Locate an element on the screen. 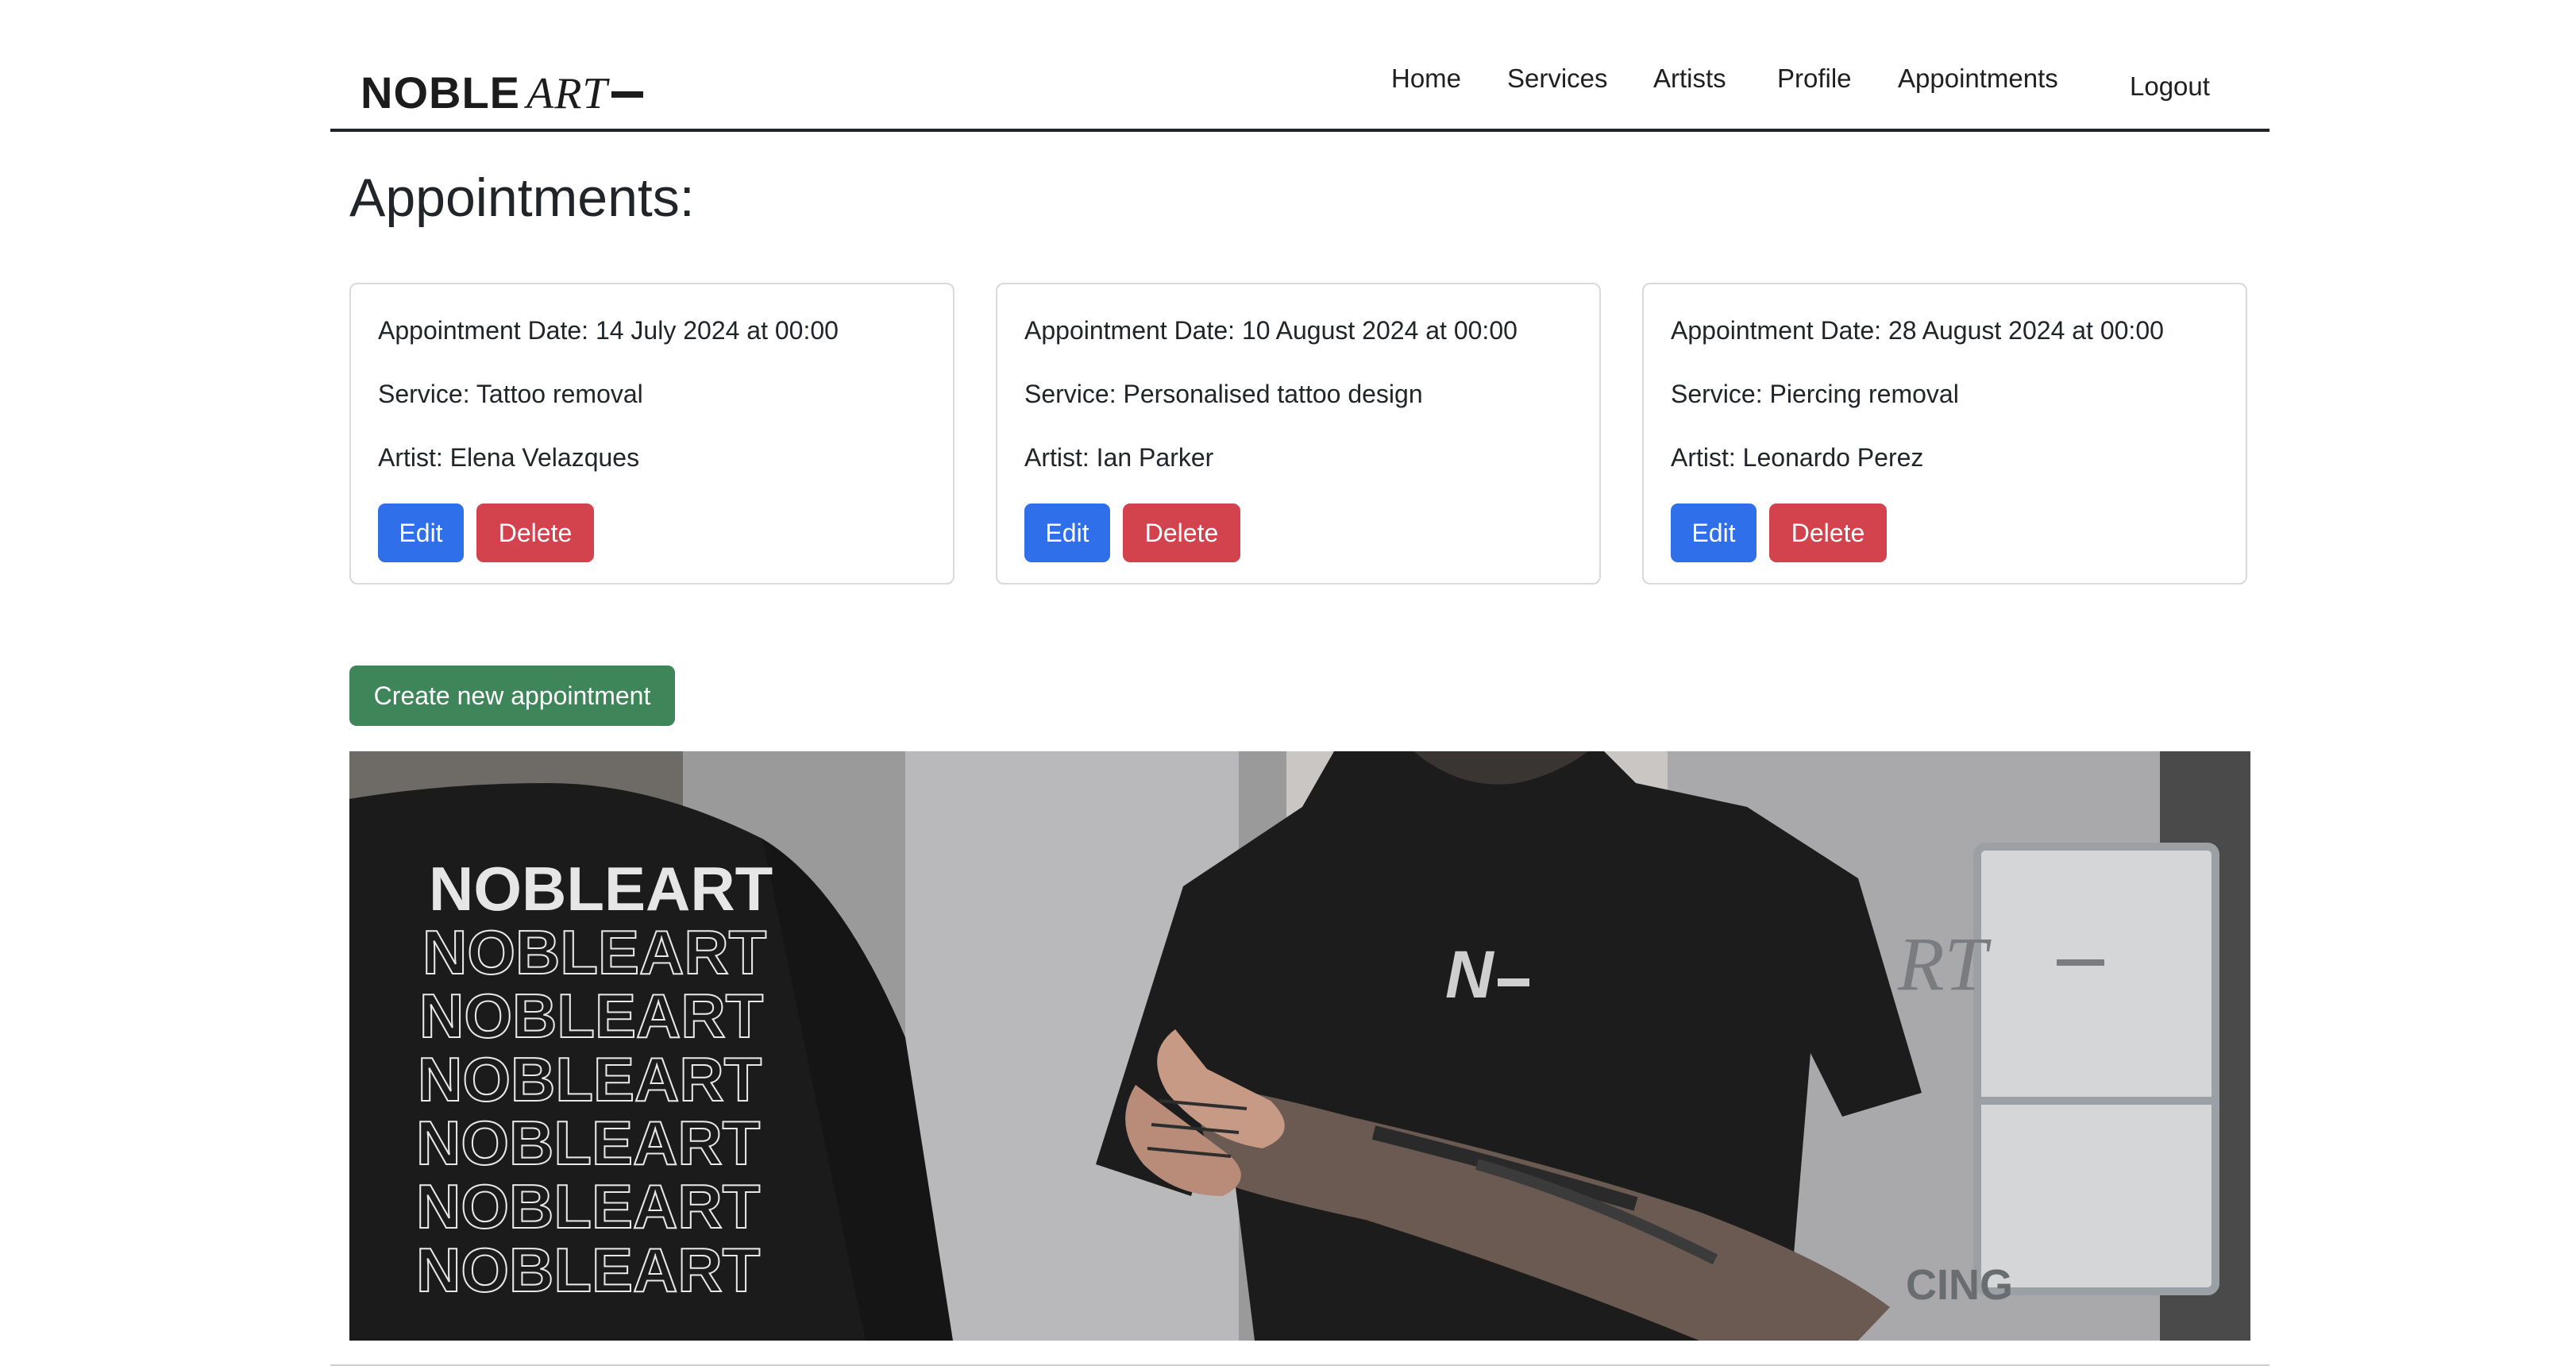  appointment-date: Appointment Date: 14 July 2024 at 00:00 is located at coordinates (608, 330).